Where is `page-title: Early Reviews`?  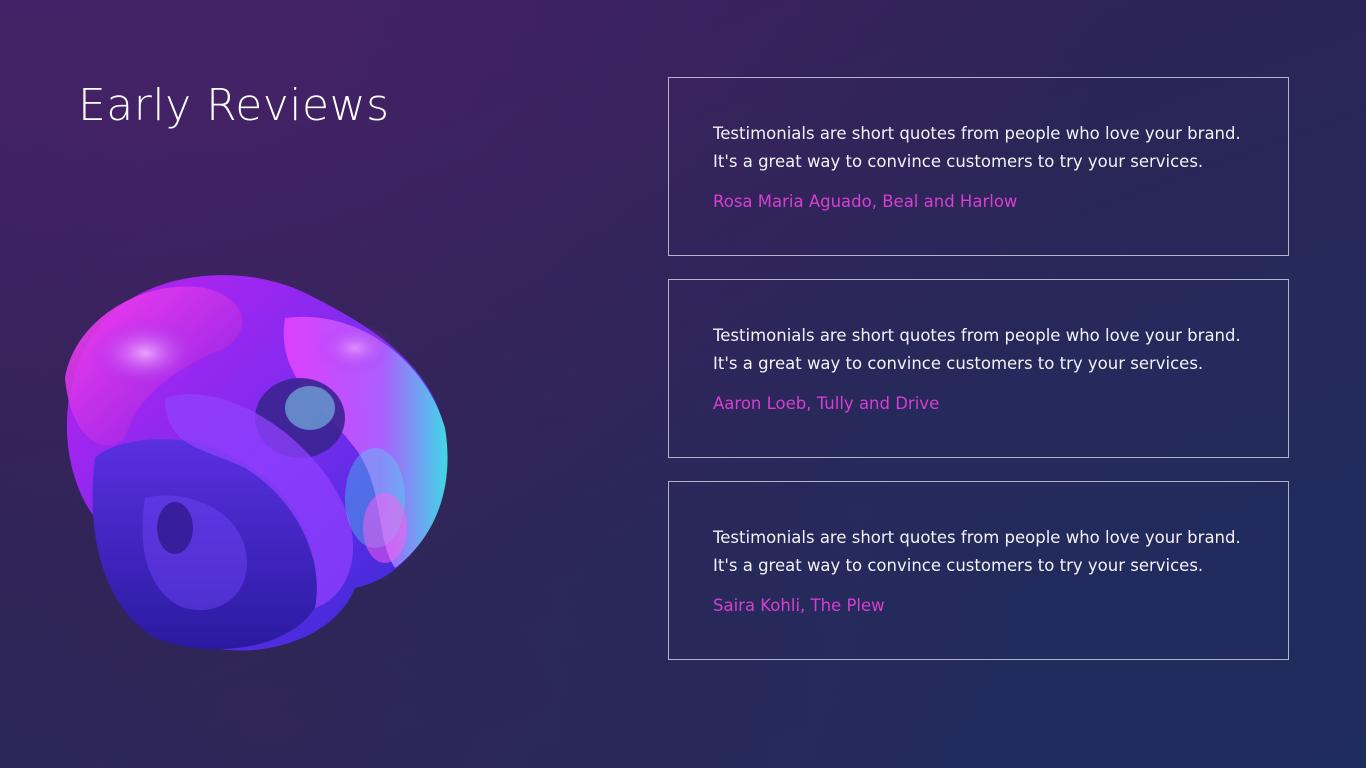
page-title: Early Reviews is located at coordinates (234, 105).